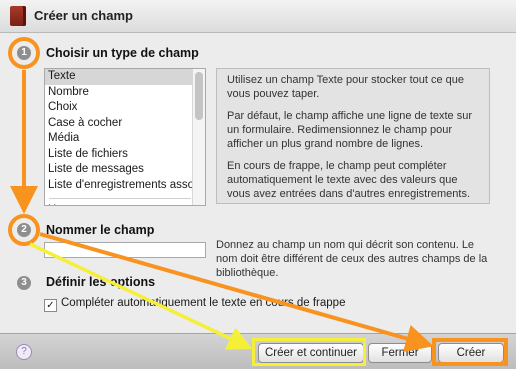 Image resolution: width=516 pixels, height=369 pixels. What do you see at coordinates (125, 155) in the screenshot?
I see `field-type-item: Liste de fichiers` at bounding box center [125, 155].